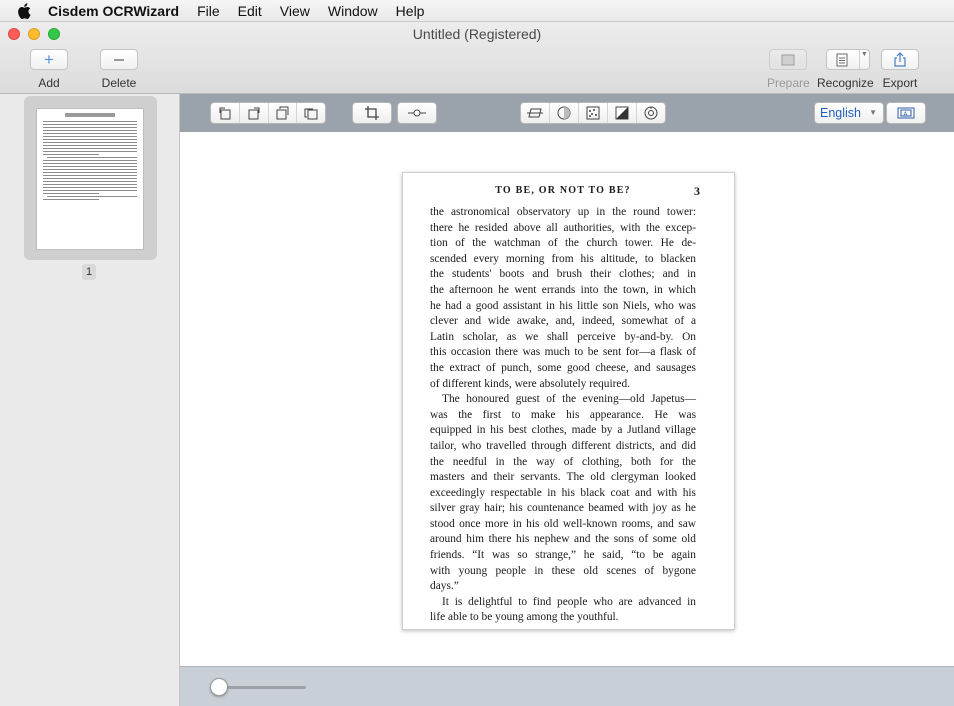 Image resolution: width=954 pixels, height=706 pixels. I want to click on thumbnail-text, so click(90, 160).